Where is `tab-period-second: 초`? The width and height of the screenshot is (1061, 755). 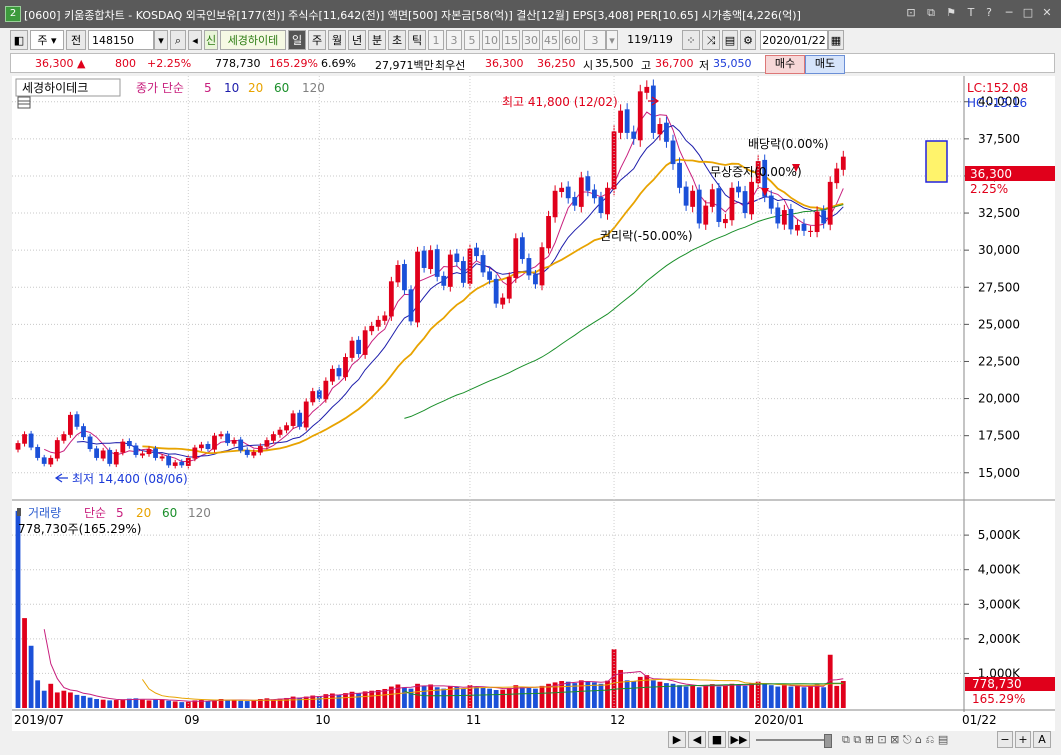 tab-period-second: 초 is located at coordinates (397, 40).